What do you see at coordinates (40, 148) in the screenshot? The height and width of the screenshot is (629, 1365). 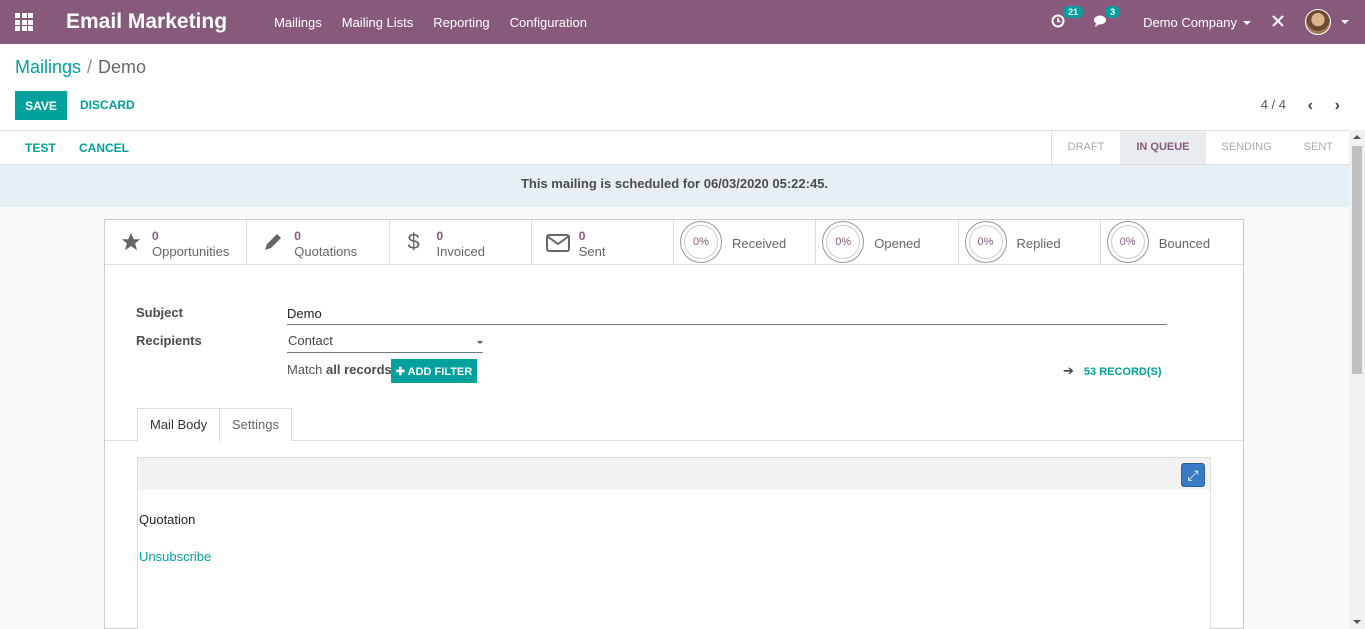 I see `test-button: TEST` at bounding box center [40, 148].